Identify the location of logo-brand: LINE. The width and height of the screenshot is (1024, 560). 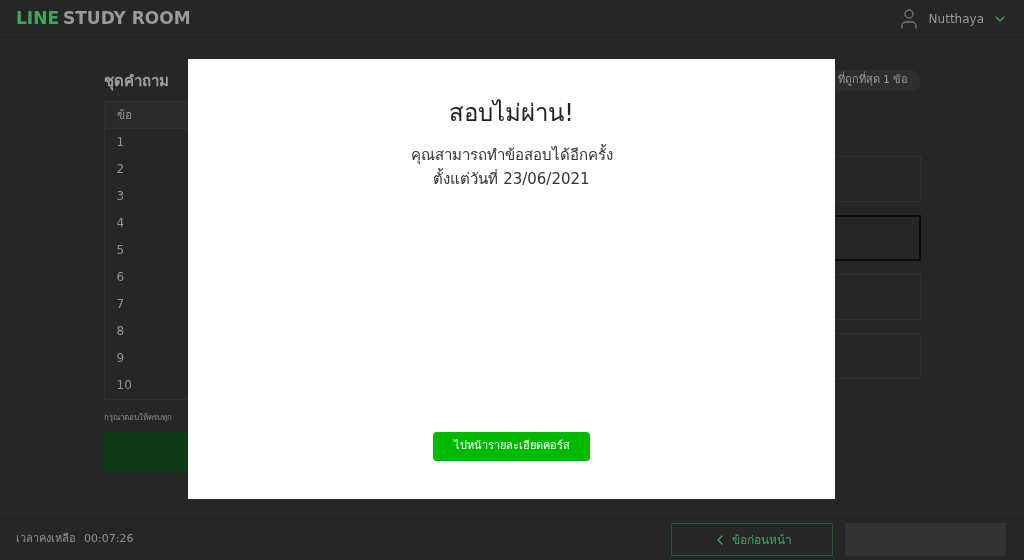
(37, 18).